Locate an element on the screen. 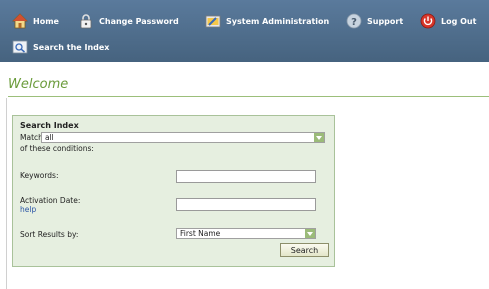 The image size is (489, 289). nav-support: ? Support is located at coordinates (374, 21).